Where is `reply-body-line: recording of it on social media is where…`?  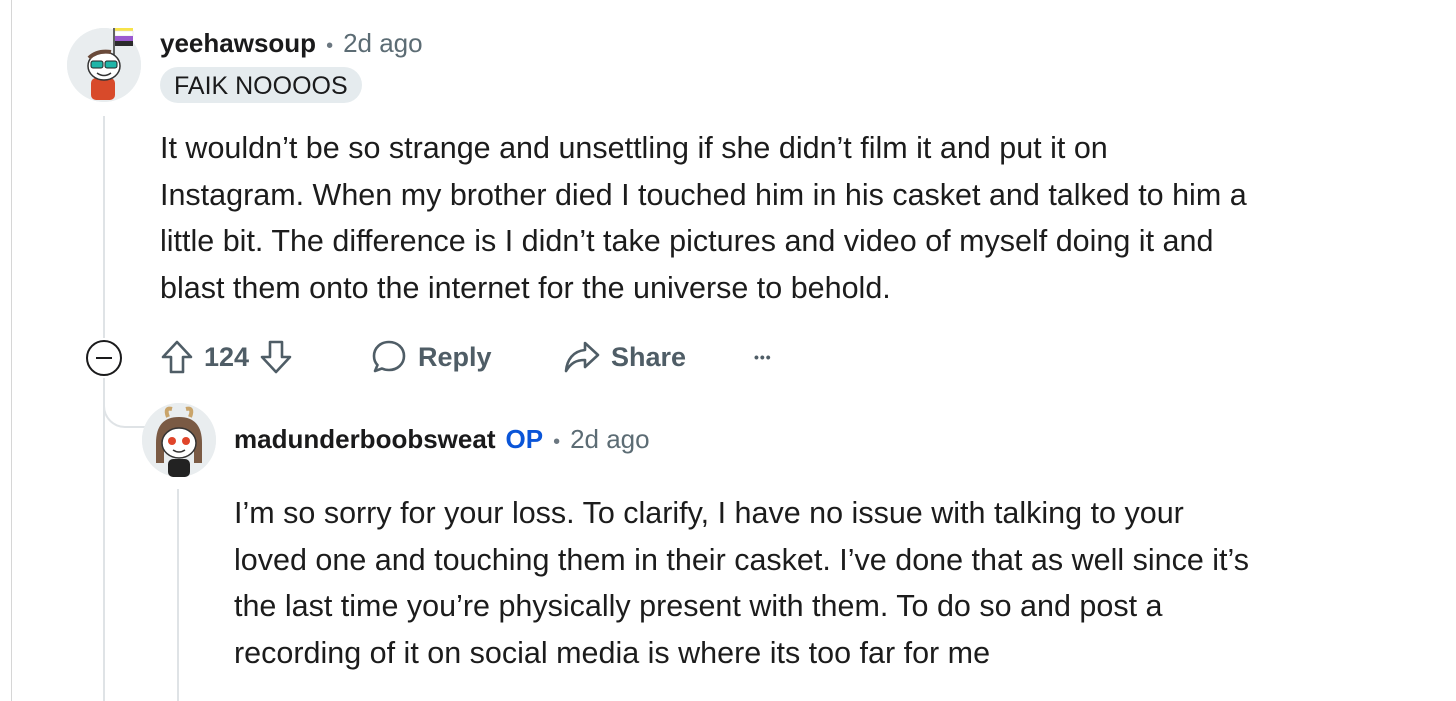
reply-body-line: recording of it on social media is where… is located at coordinates (612, 652).